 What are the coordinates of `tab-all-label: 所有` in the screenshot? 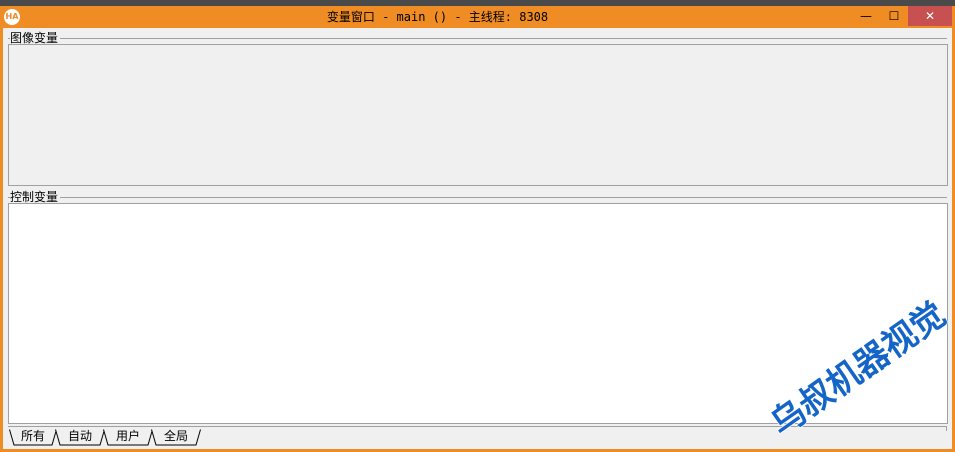 It's located at (32, 436).